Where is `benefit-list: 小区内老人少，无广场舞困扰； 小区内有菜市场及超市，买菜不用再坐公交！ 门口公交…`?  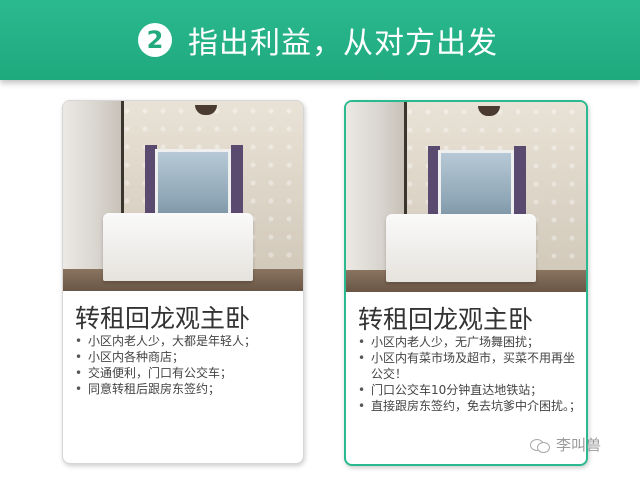 benefit-list: 小区内老人少，无广场舞困扰； 小区内有菜市场及超市，买菜不用再坐公交！ 门口公交… is located at coordinates (471, 374).